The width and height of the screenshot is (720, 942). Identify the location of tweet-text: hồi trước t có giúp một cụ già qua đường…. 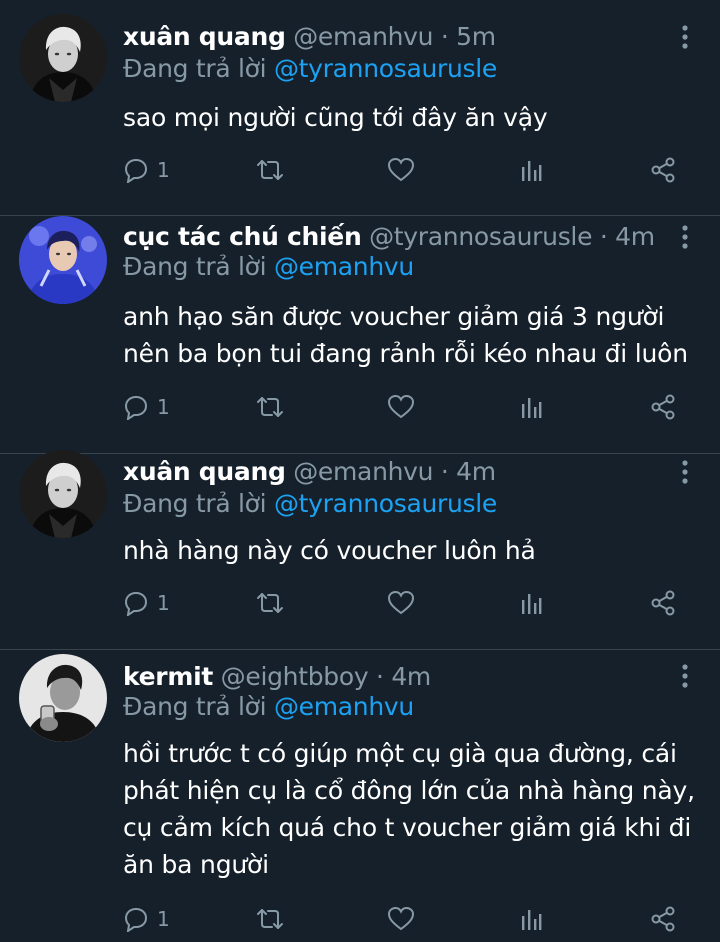
(409, 809).